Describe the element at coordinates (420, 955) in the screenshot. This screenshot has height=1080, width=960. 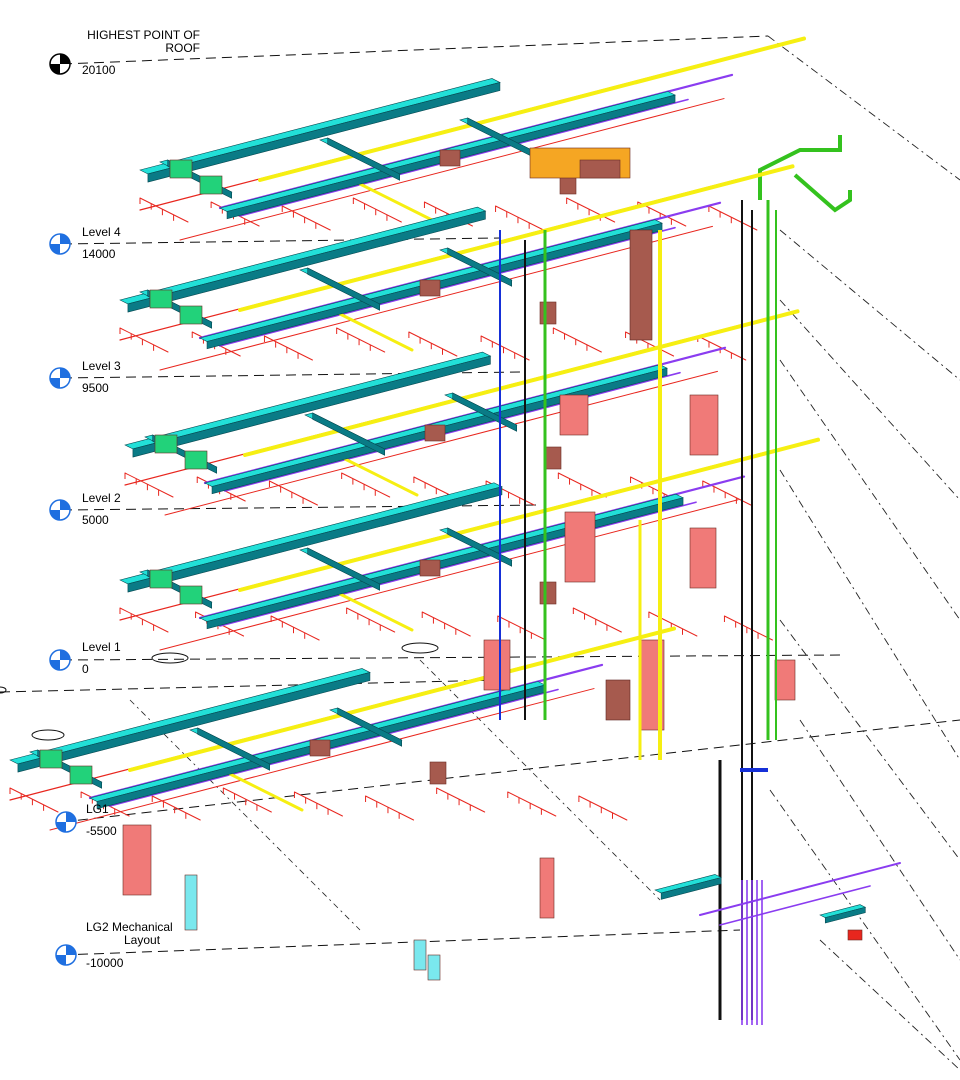
I see `lg2-cyan-tank` at that location.